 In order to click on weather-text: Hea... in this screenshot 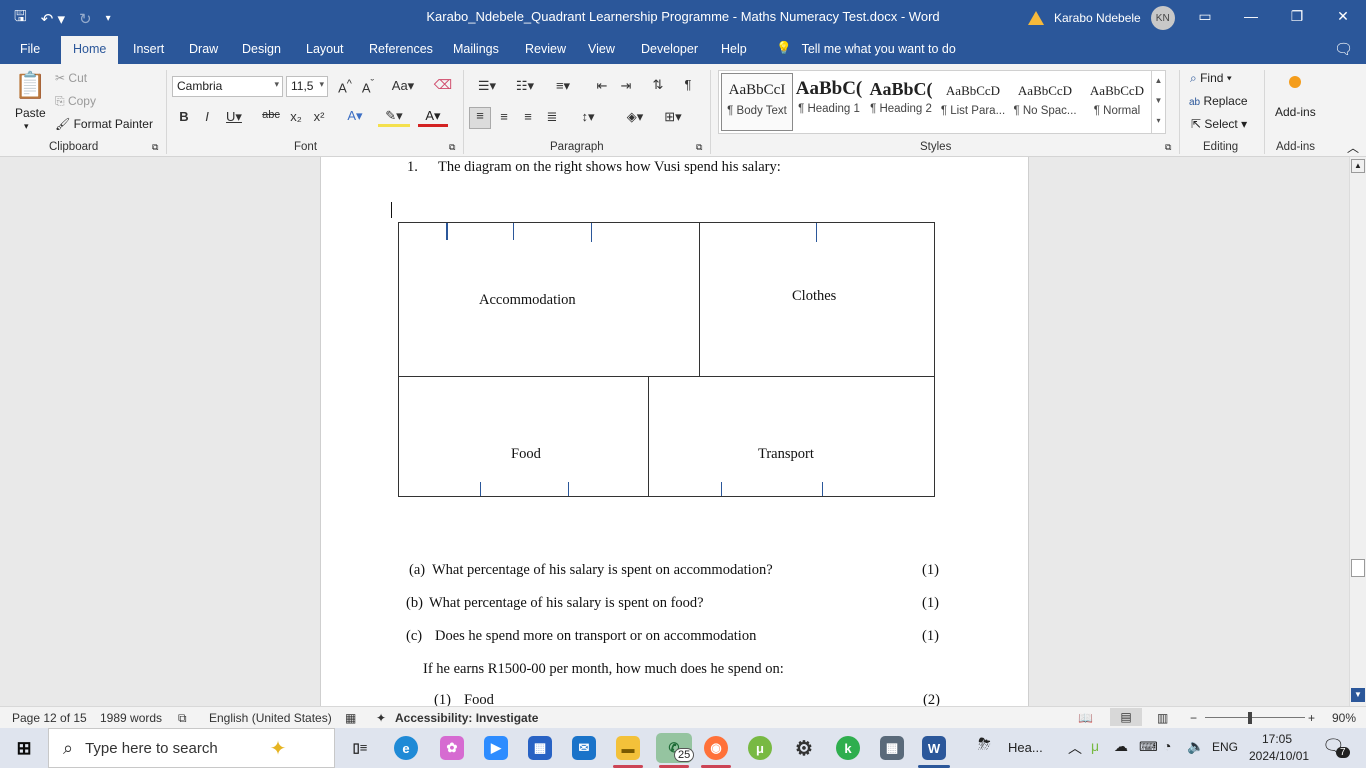, I will do `click(1025, 747)`.